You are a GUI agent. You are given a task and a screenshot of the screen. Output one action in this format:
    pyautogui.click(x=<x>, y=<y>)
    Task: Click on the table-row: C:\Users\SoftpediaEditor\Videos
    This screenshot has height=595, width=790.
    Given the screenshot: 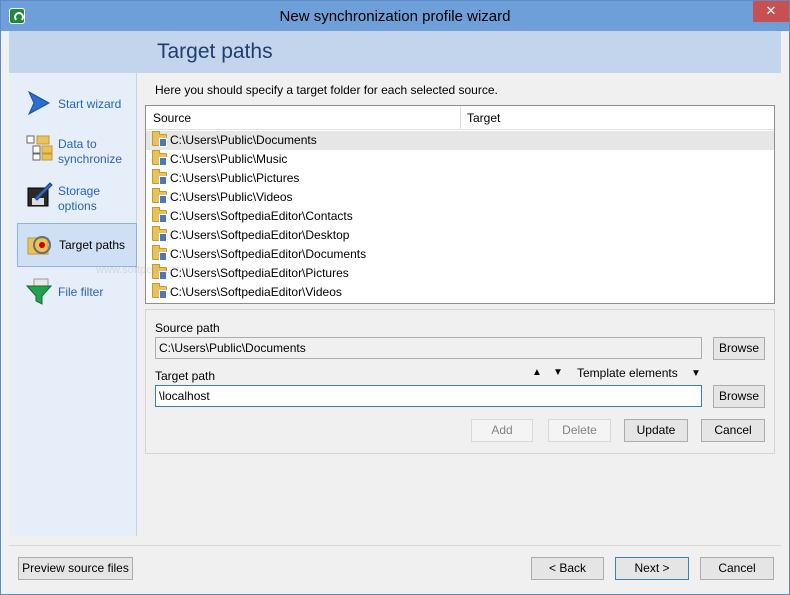 What is the action you would take?
    pyautogui.click(x=460, y=292)
    